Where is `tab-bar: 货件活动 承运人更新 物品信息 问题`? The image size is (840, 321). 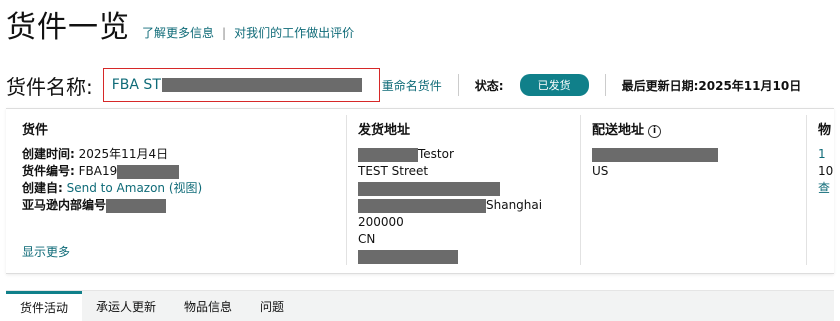 tab-bar: 货件活动 承运人更新 物品信息 问题 is located at coordinates (420, 305).